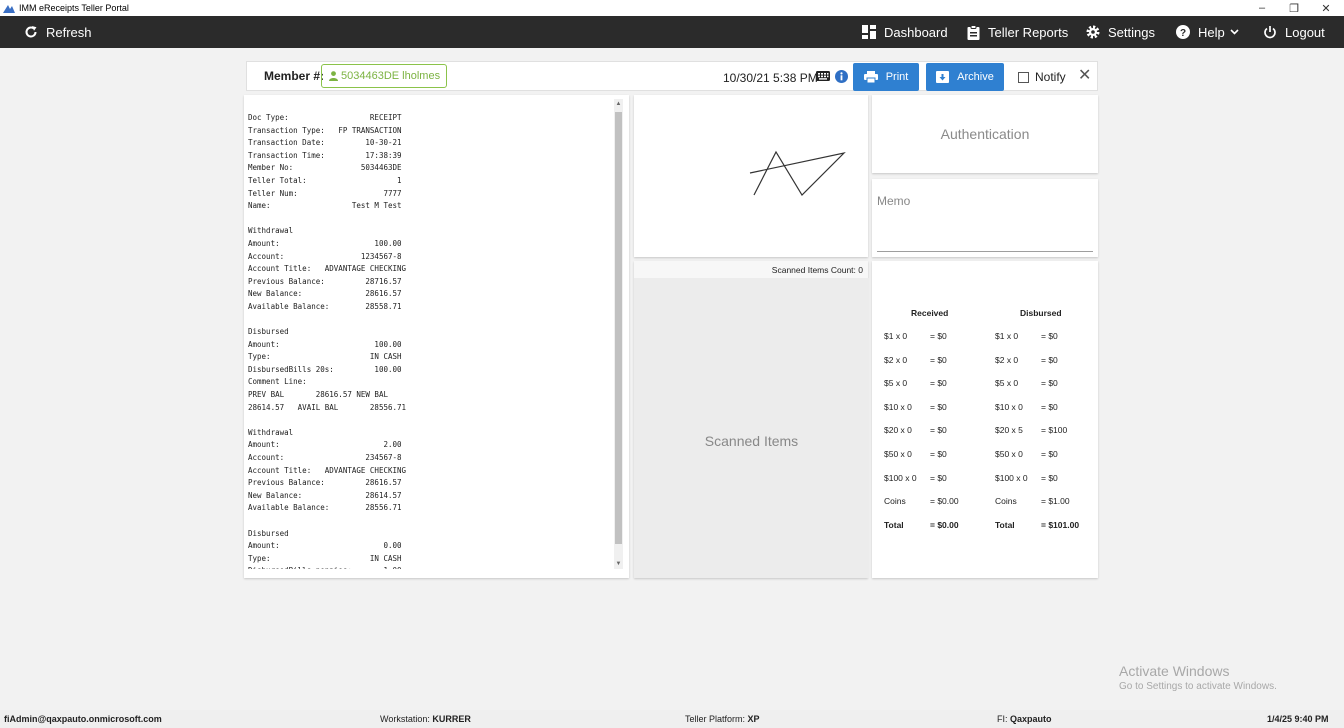  Describe the element at coordinates (74, 8) in the screenshot. I see `window-title: IMM eReceipts Teller Portal` at that location.